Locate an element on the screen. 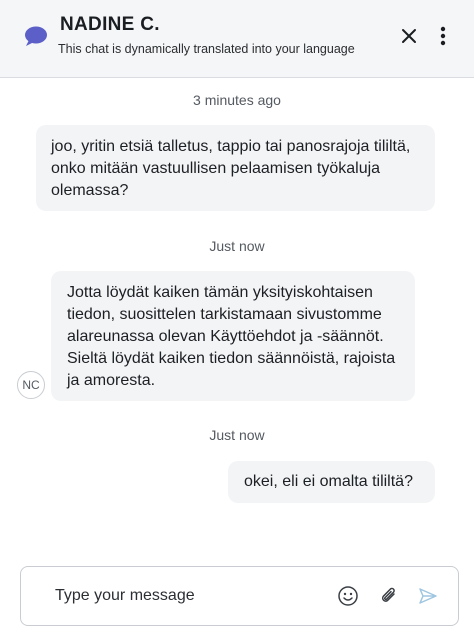 This screenshot has height=639, width=474. more-vertical-icon is located at coordinates (443, 36).